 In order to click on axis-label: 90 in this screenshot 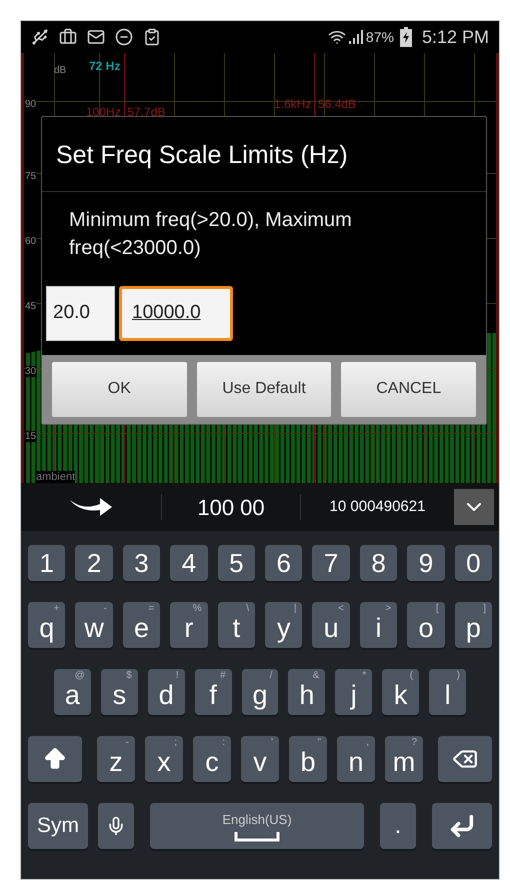, I will do `click(30, 104)`.